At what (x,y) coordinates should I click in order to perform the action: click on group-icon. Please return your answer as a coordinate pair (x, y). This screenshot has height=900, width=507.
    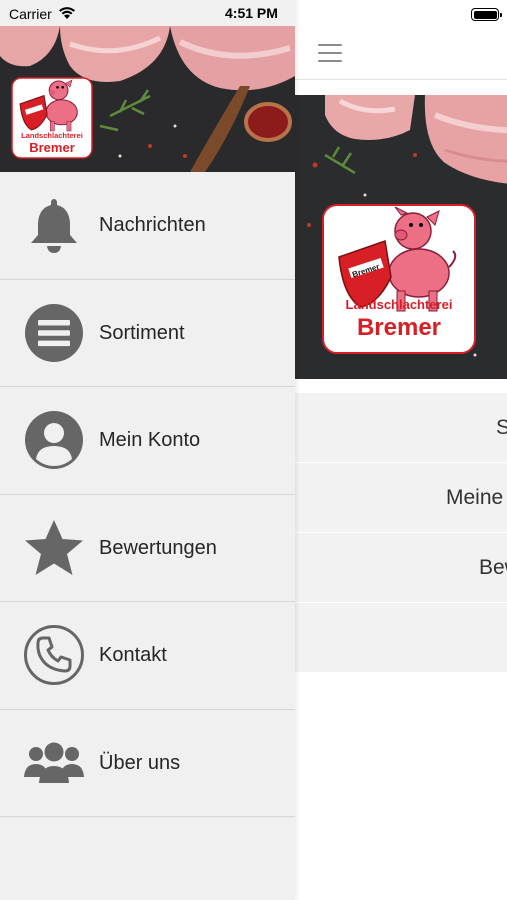
    Looking at the image, I should click on (54, 763).